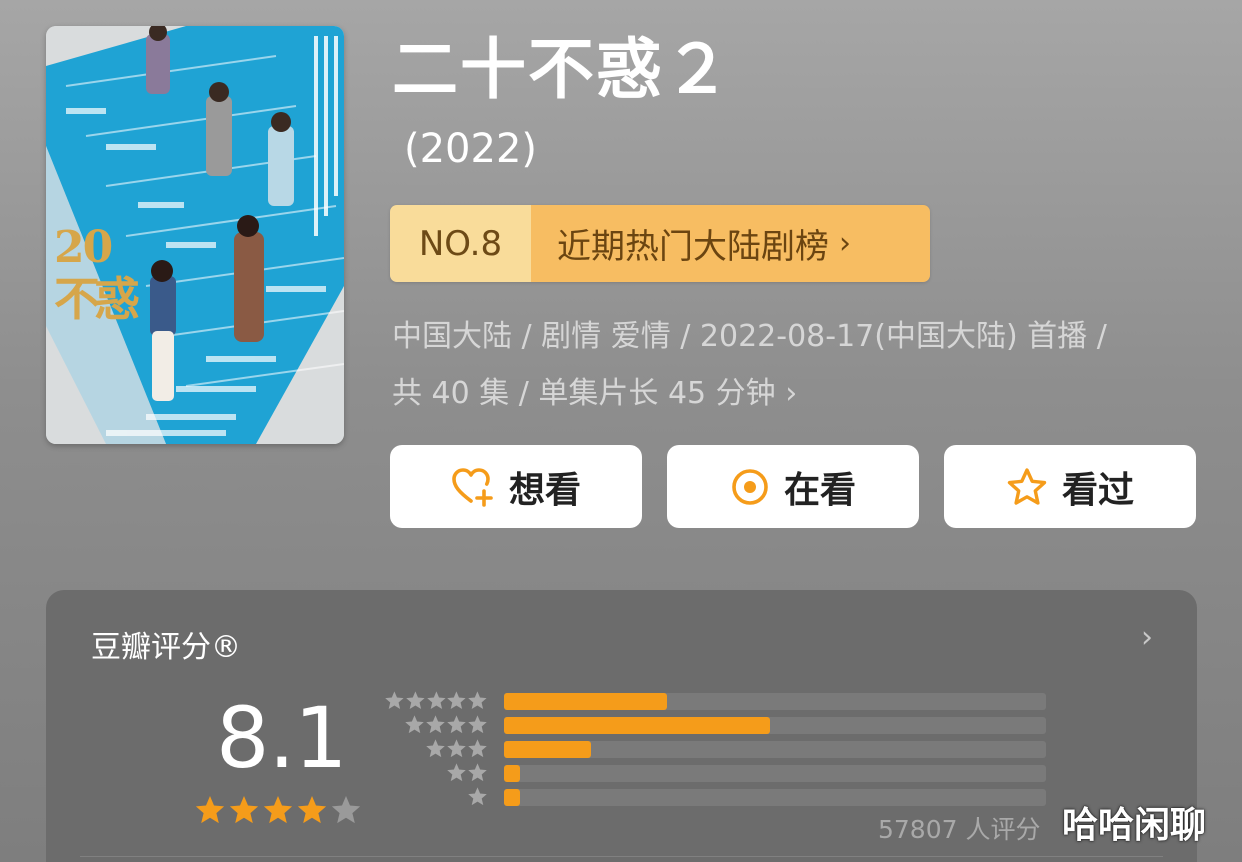 The image size is (1242, 862). I want to click on watching-label: 在看, so click(819, 490).